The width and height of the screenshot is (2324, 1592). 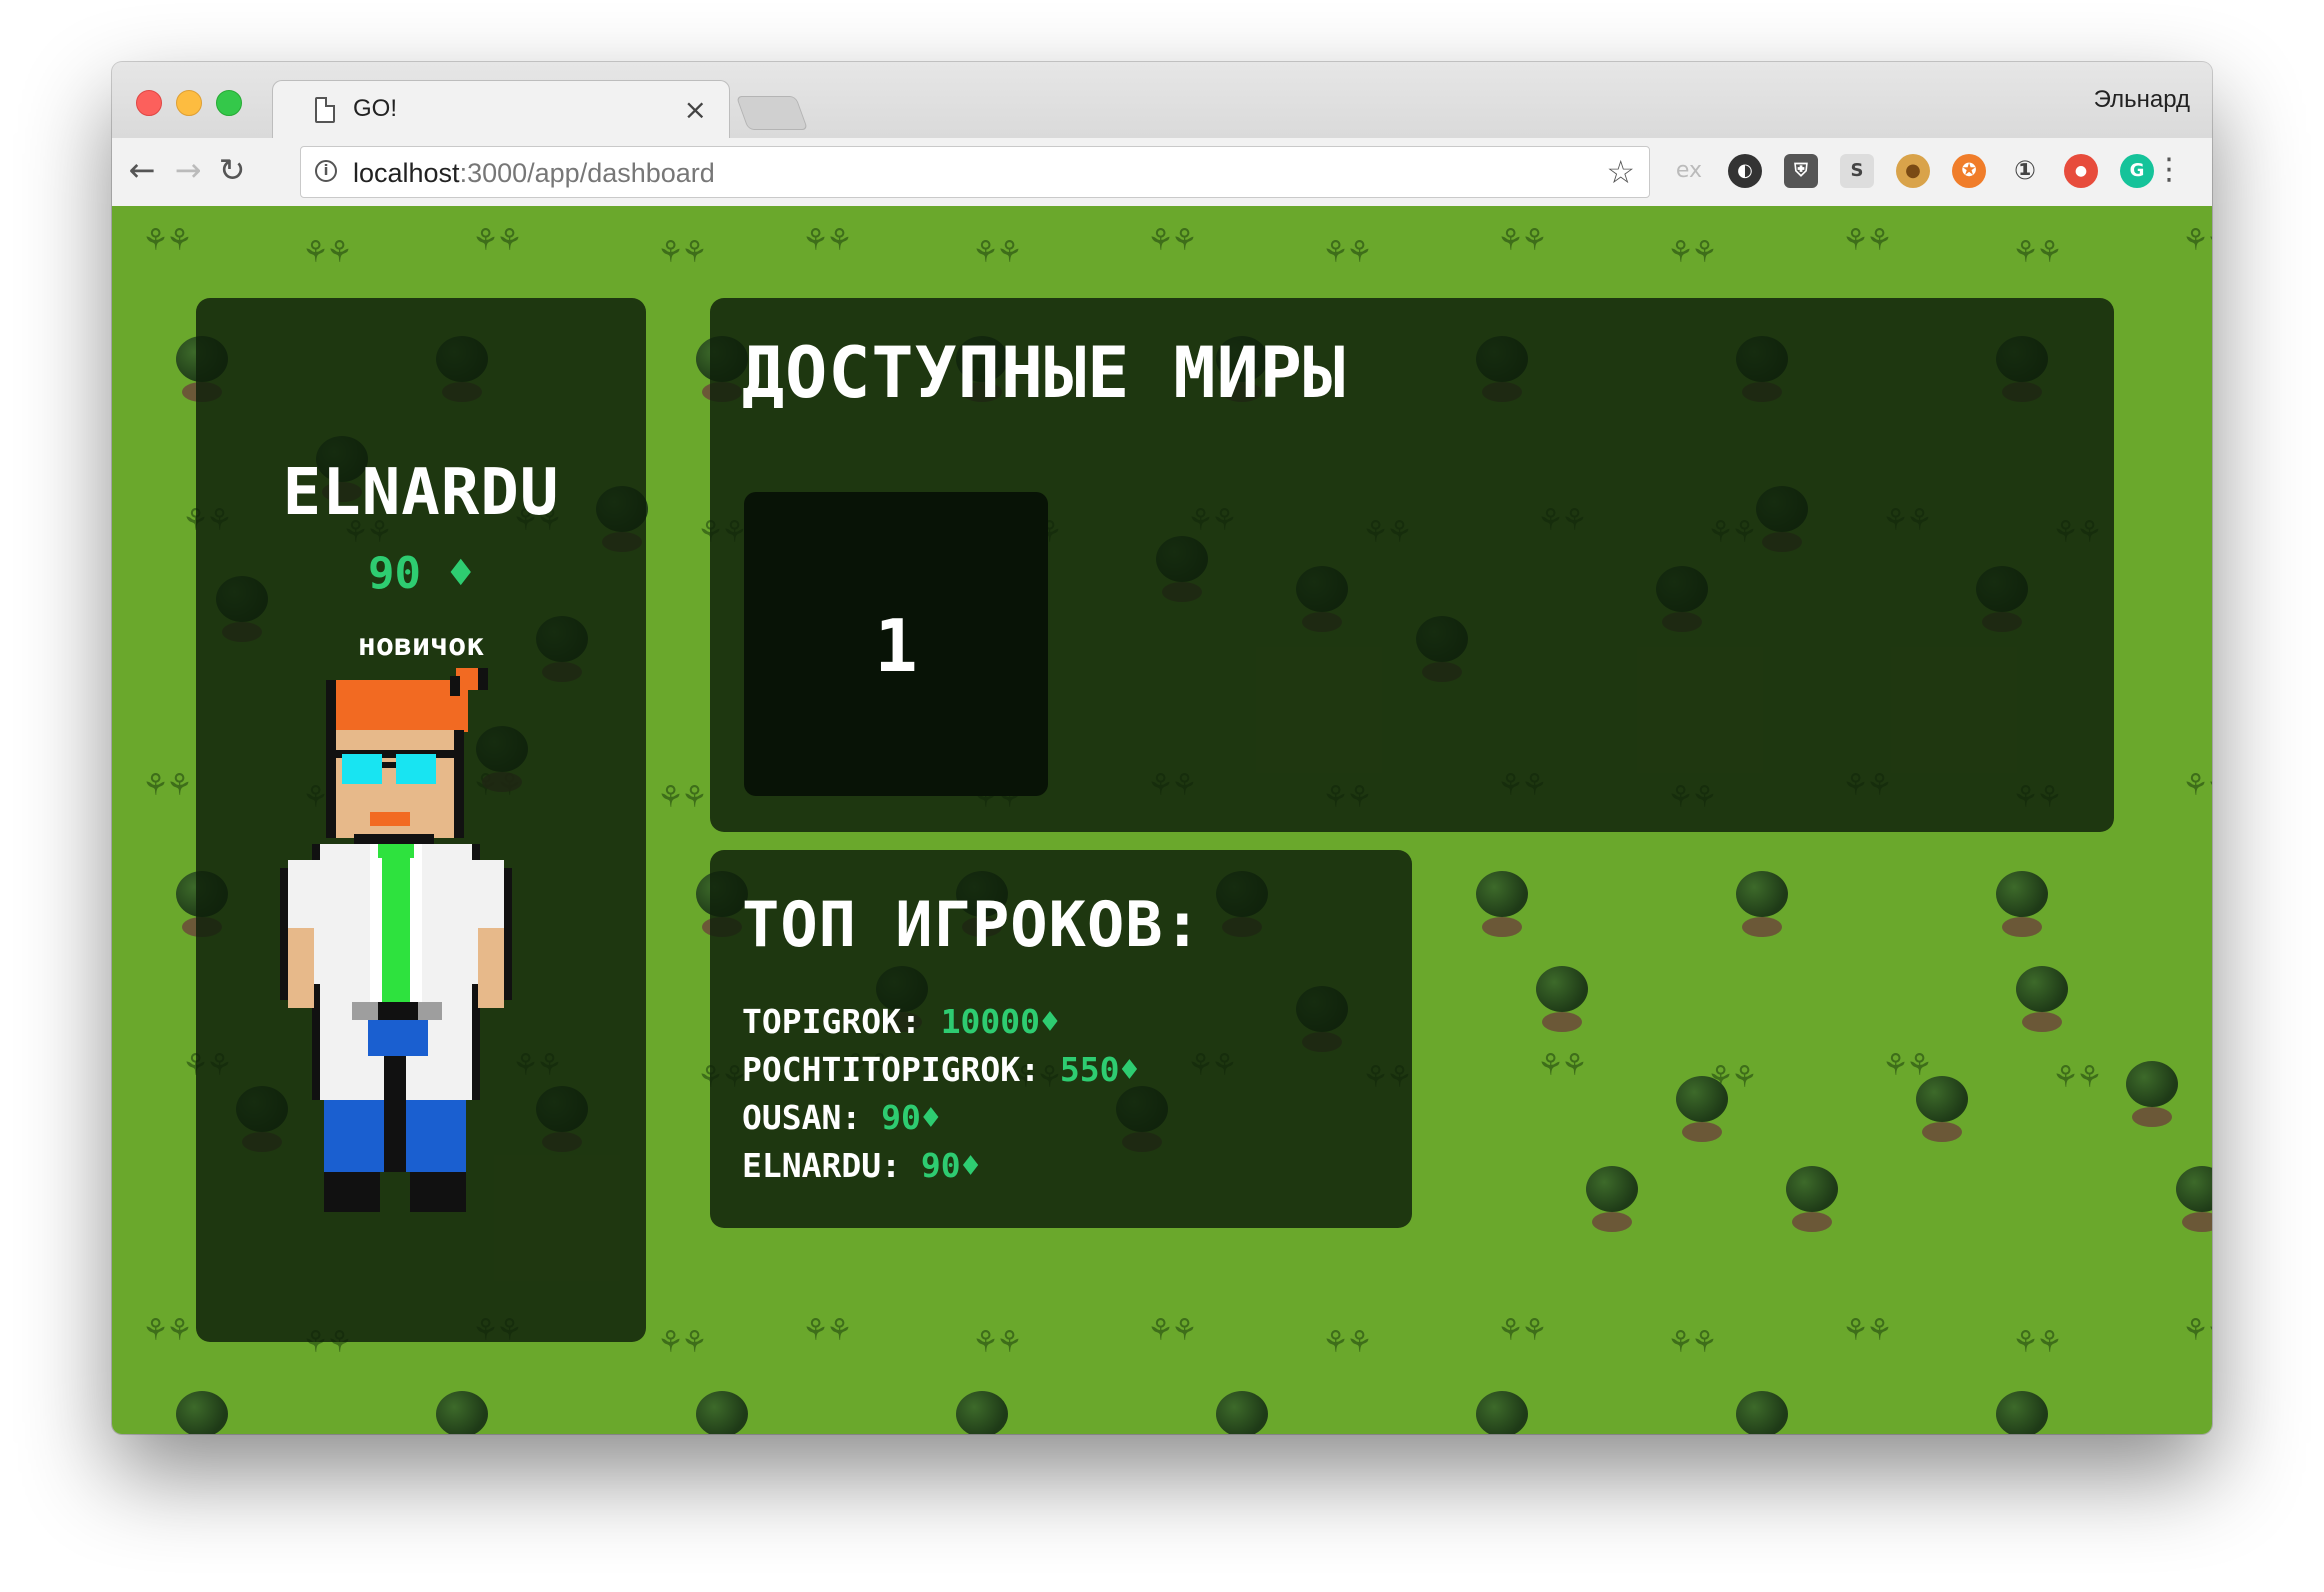 I want to click on leaderboard-score: 550, so click(x=1089, y=1069).